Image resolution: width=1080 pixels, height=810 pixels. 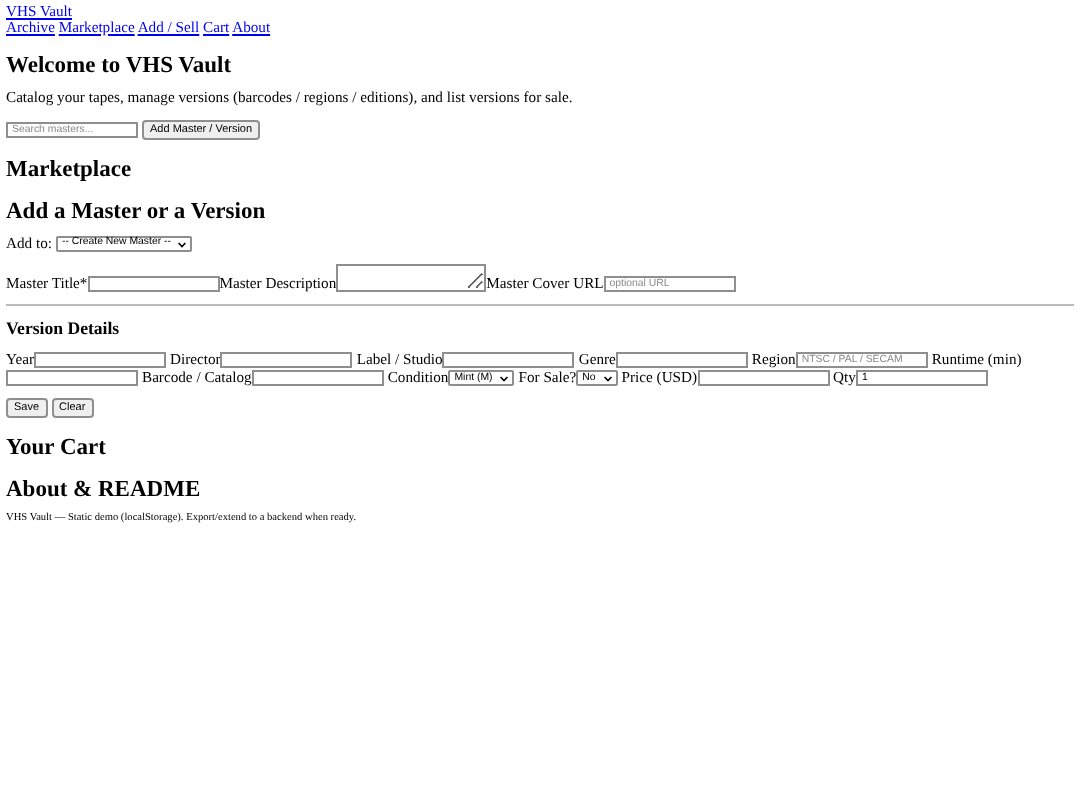 What do you see at coordinates (137, 212) in the screenshot?
I see `add-form-heading: Add a Master or a Version` at bounding box center [137, 212].